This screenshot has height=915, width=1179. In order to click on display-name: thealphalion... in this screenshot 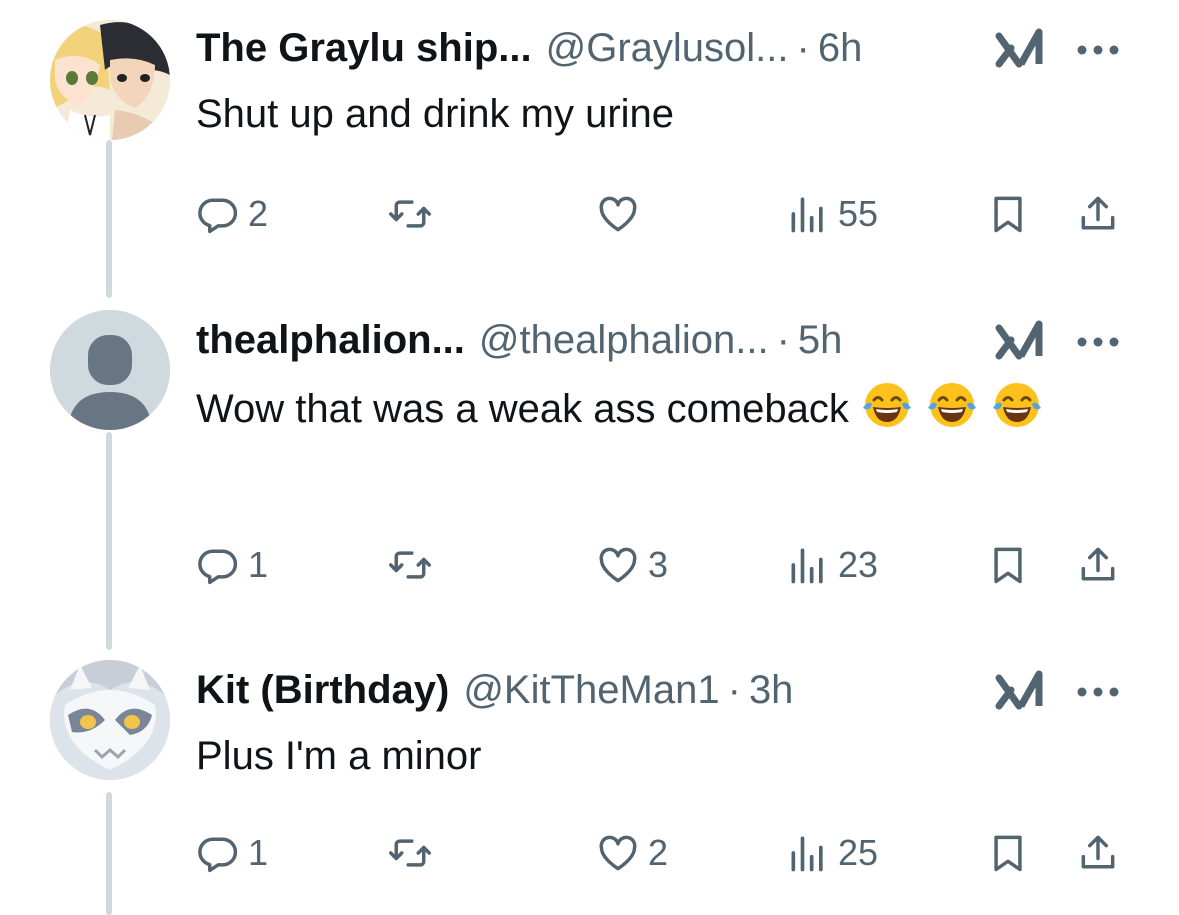, I will do `click(330, 340)`.